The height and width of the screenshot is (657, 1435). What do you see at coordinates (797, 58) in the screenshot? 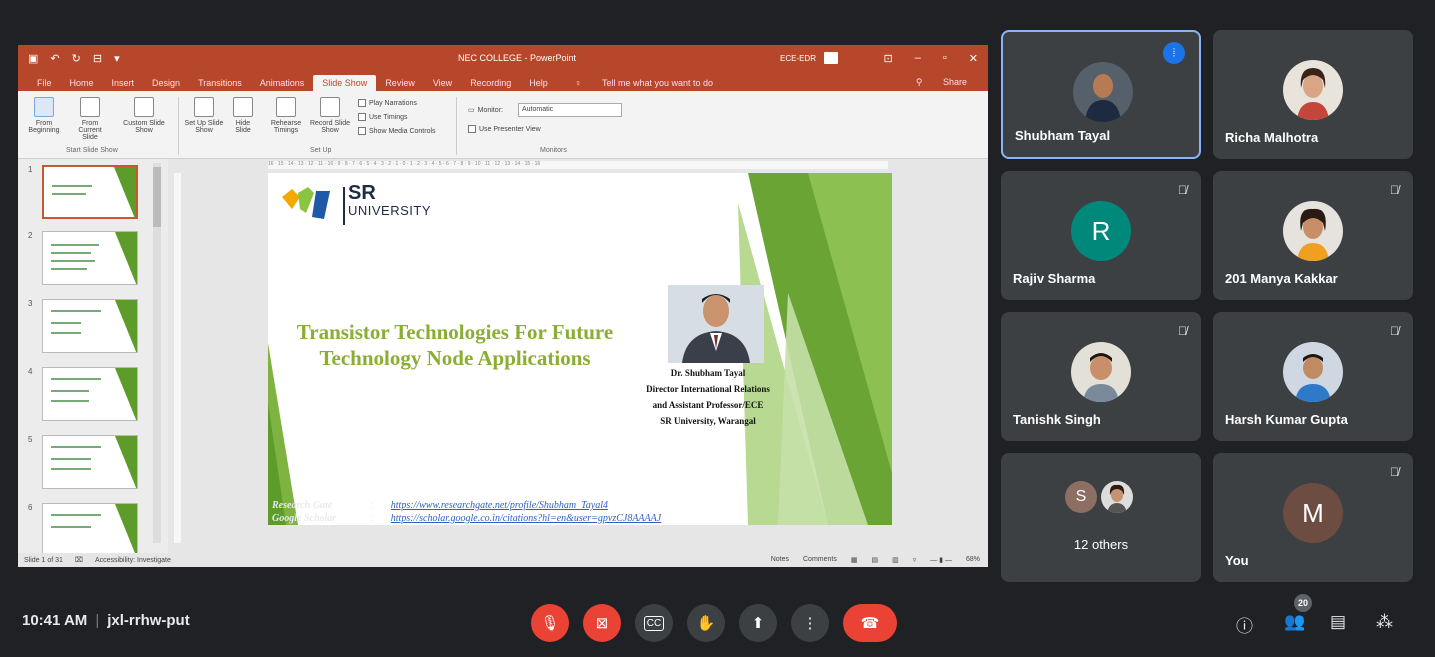
I see `account-name: ECE-EDR` at bounding box center [797, 58].